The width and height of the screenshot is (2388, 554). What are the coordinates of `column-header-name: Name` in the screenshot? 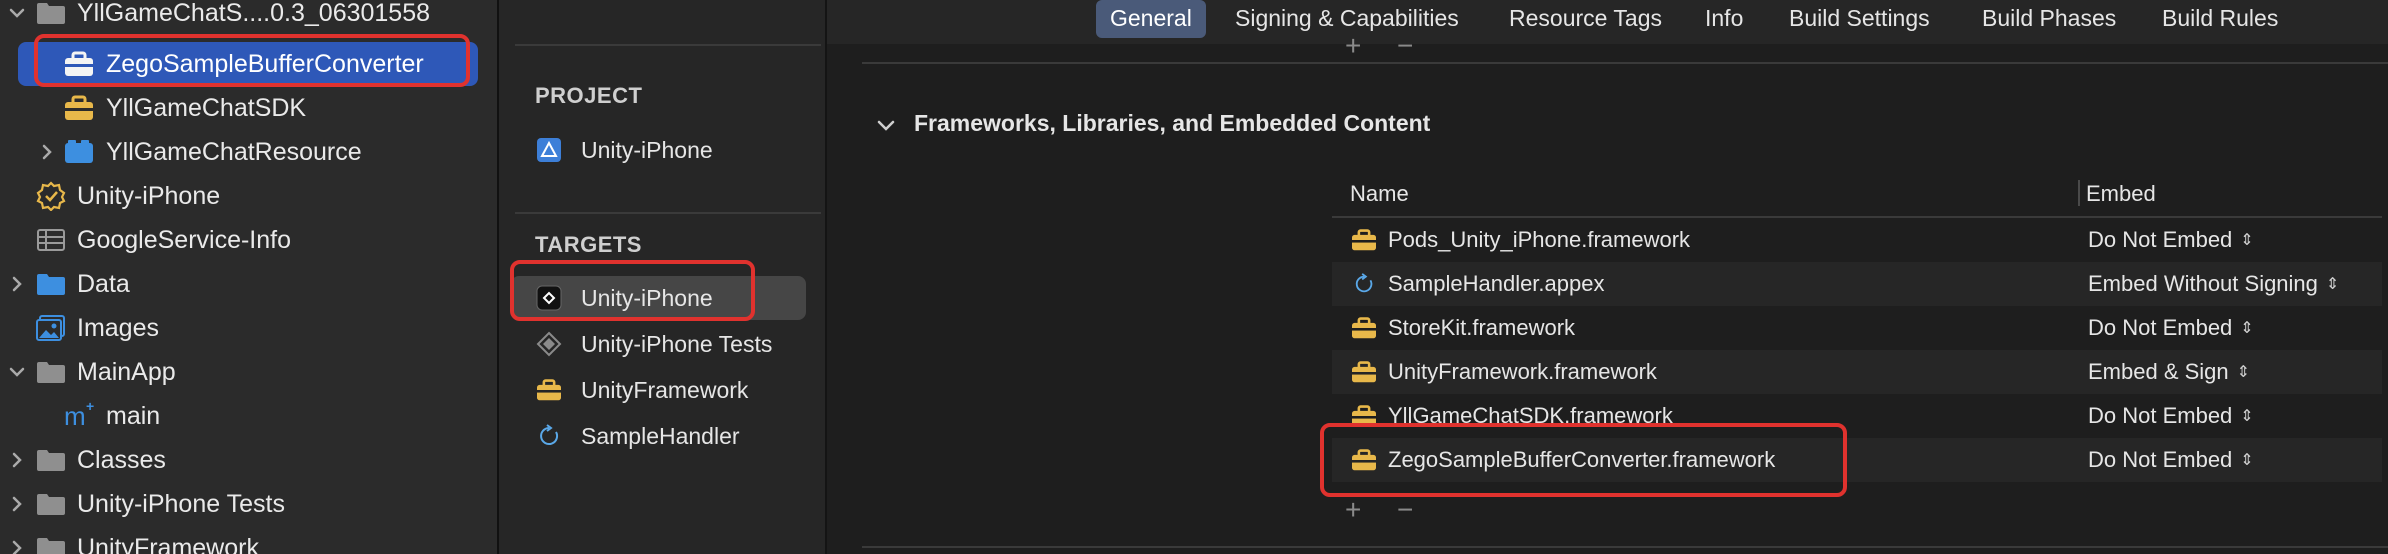 It's located at (1379, 194).